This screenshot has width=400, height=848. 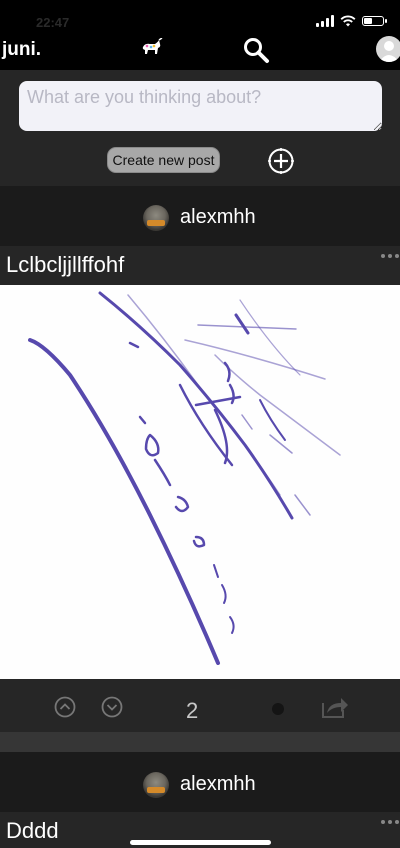 What do you see at coordinates (65, 264) in the screenshot?
I see `post-title: Lclbcljjllffohf` at bounding box center [65, 264].